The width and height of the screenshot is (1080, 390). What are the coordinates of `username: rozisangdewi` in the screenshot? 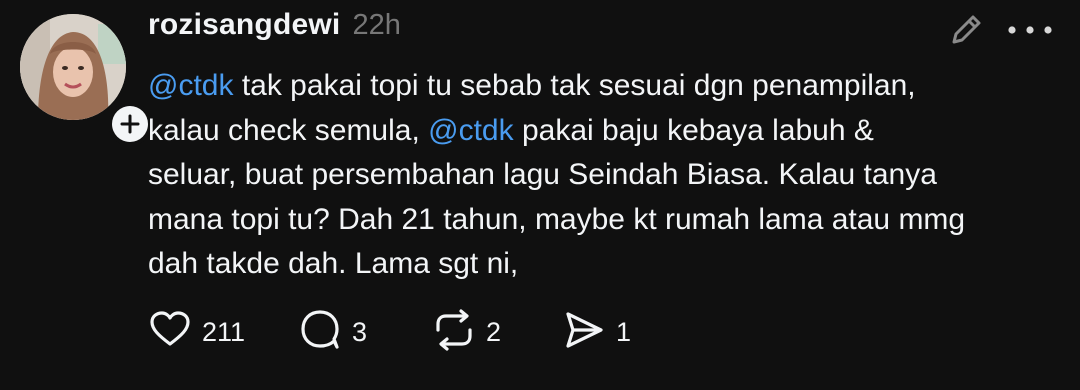 It's located at (244, 25).